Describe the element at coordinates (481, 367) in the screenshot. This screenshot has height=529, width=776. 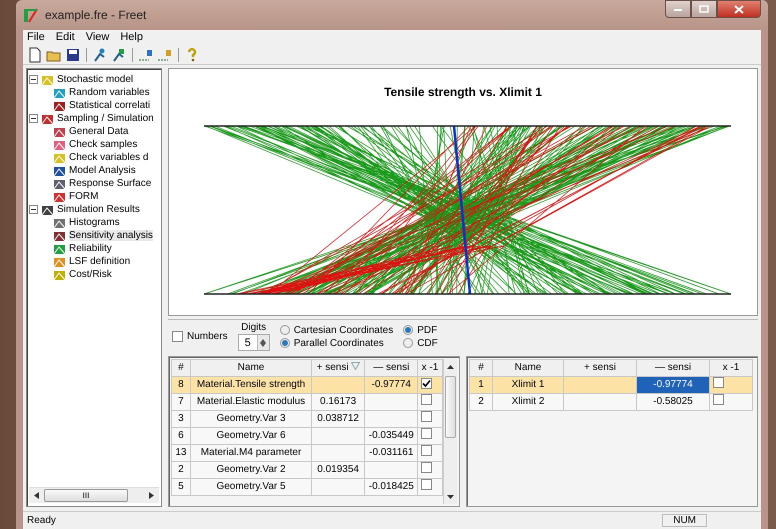
I see `column-header: #` at that location.